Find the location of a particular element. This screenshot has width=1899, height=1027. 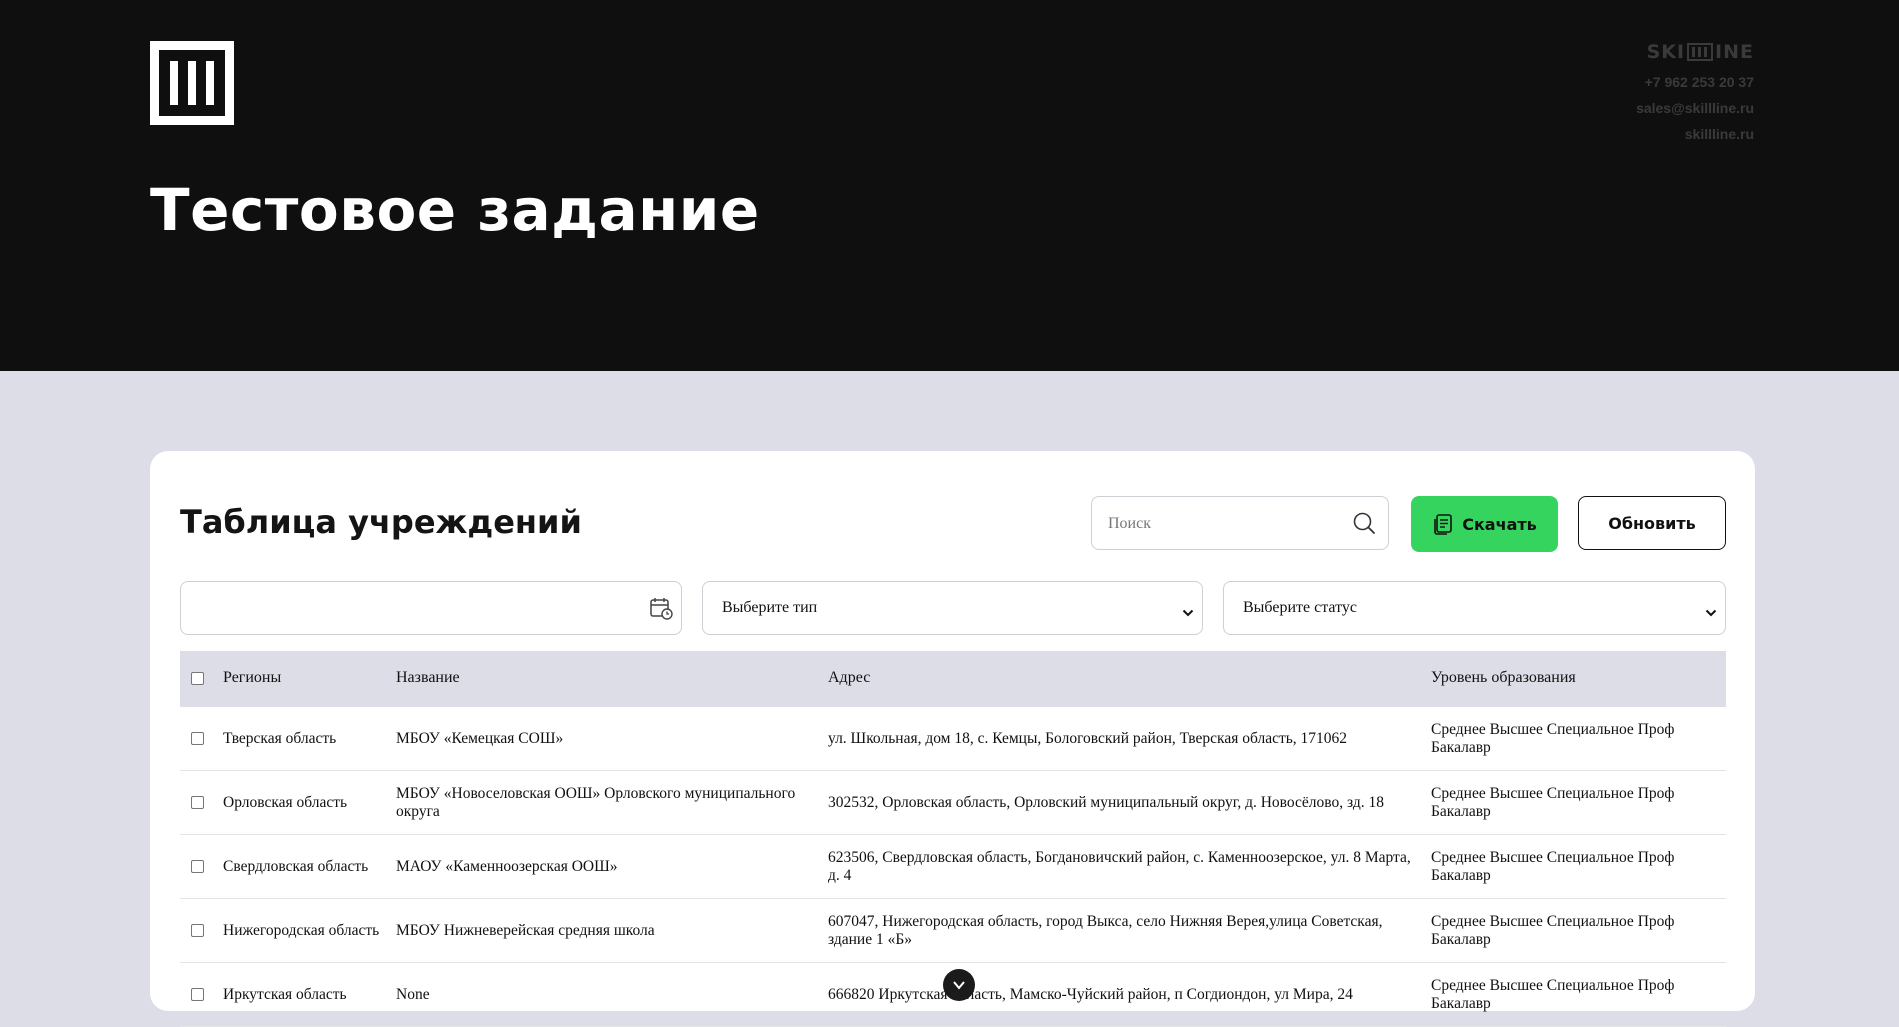

cell-region: Нижегородская область is located at coordinates (301, 930).